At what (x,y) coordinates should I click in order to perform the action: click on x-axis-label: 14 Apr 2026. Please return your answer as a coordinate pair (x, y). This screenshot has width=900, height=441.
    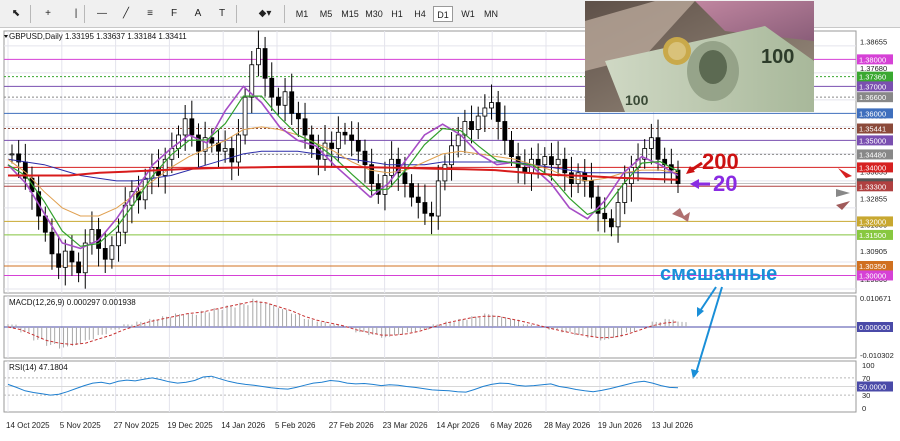
    Looking at the image, I should click on (458, 425).